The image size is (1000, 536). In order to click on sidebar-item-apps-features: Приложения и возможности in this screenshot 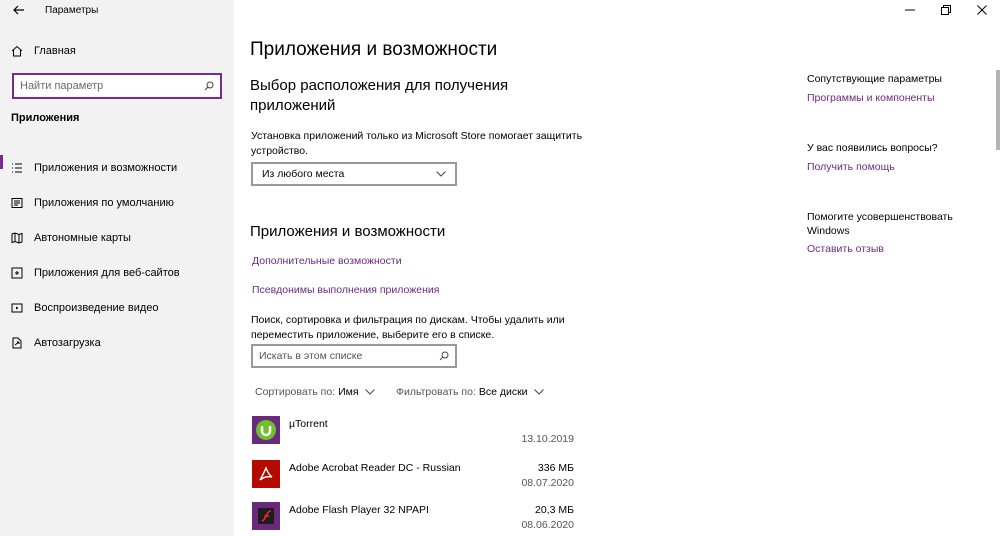, I will do `click(117, 167)`.